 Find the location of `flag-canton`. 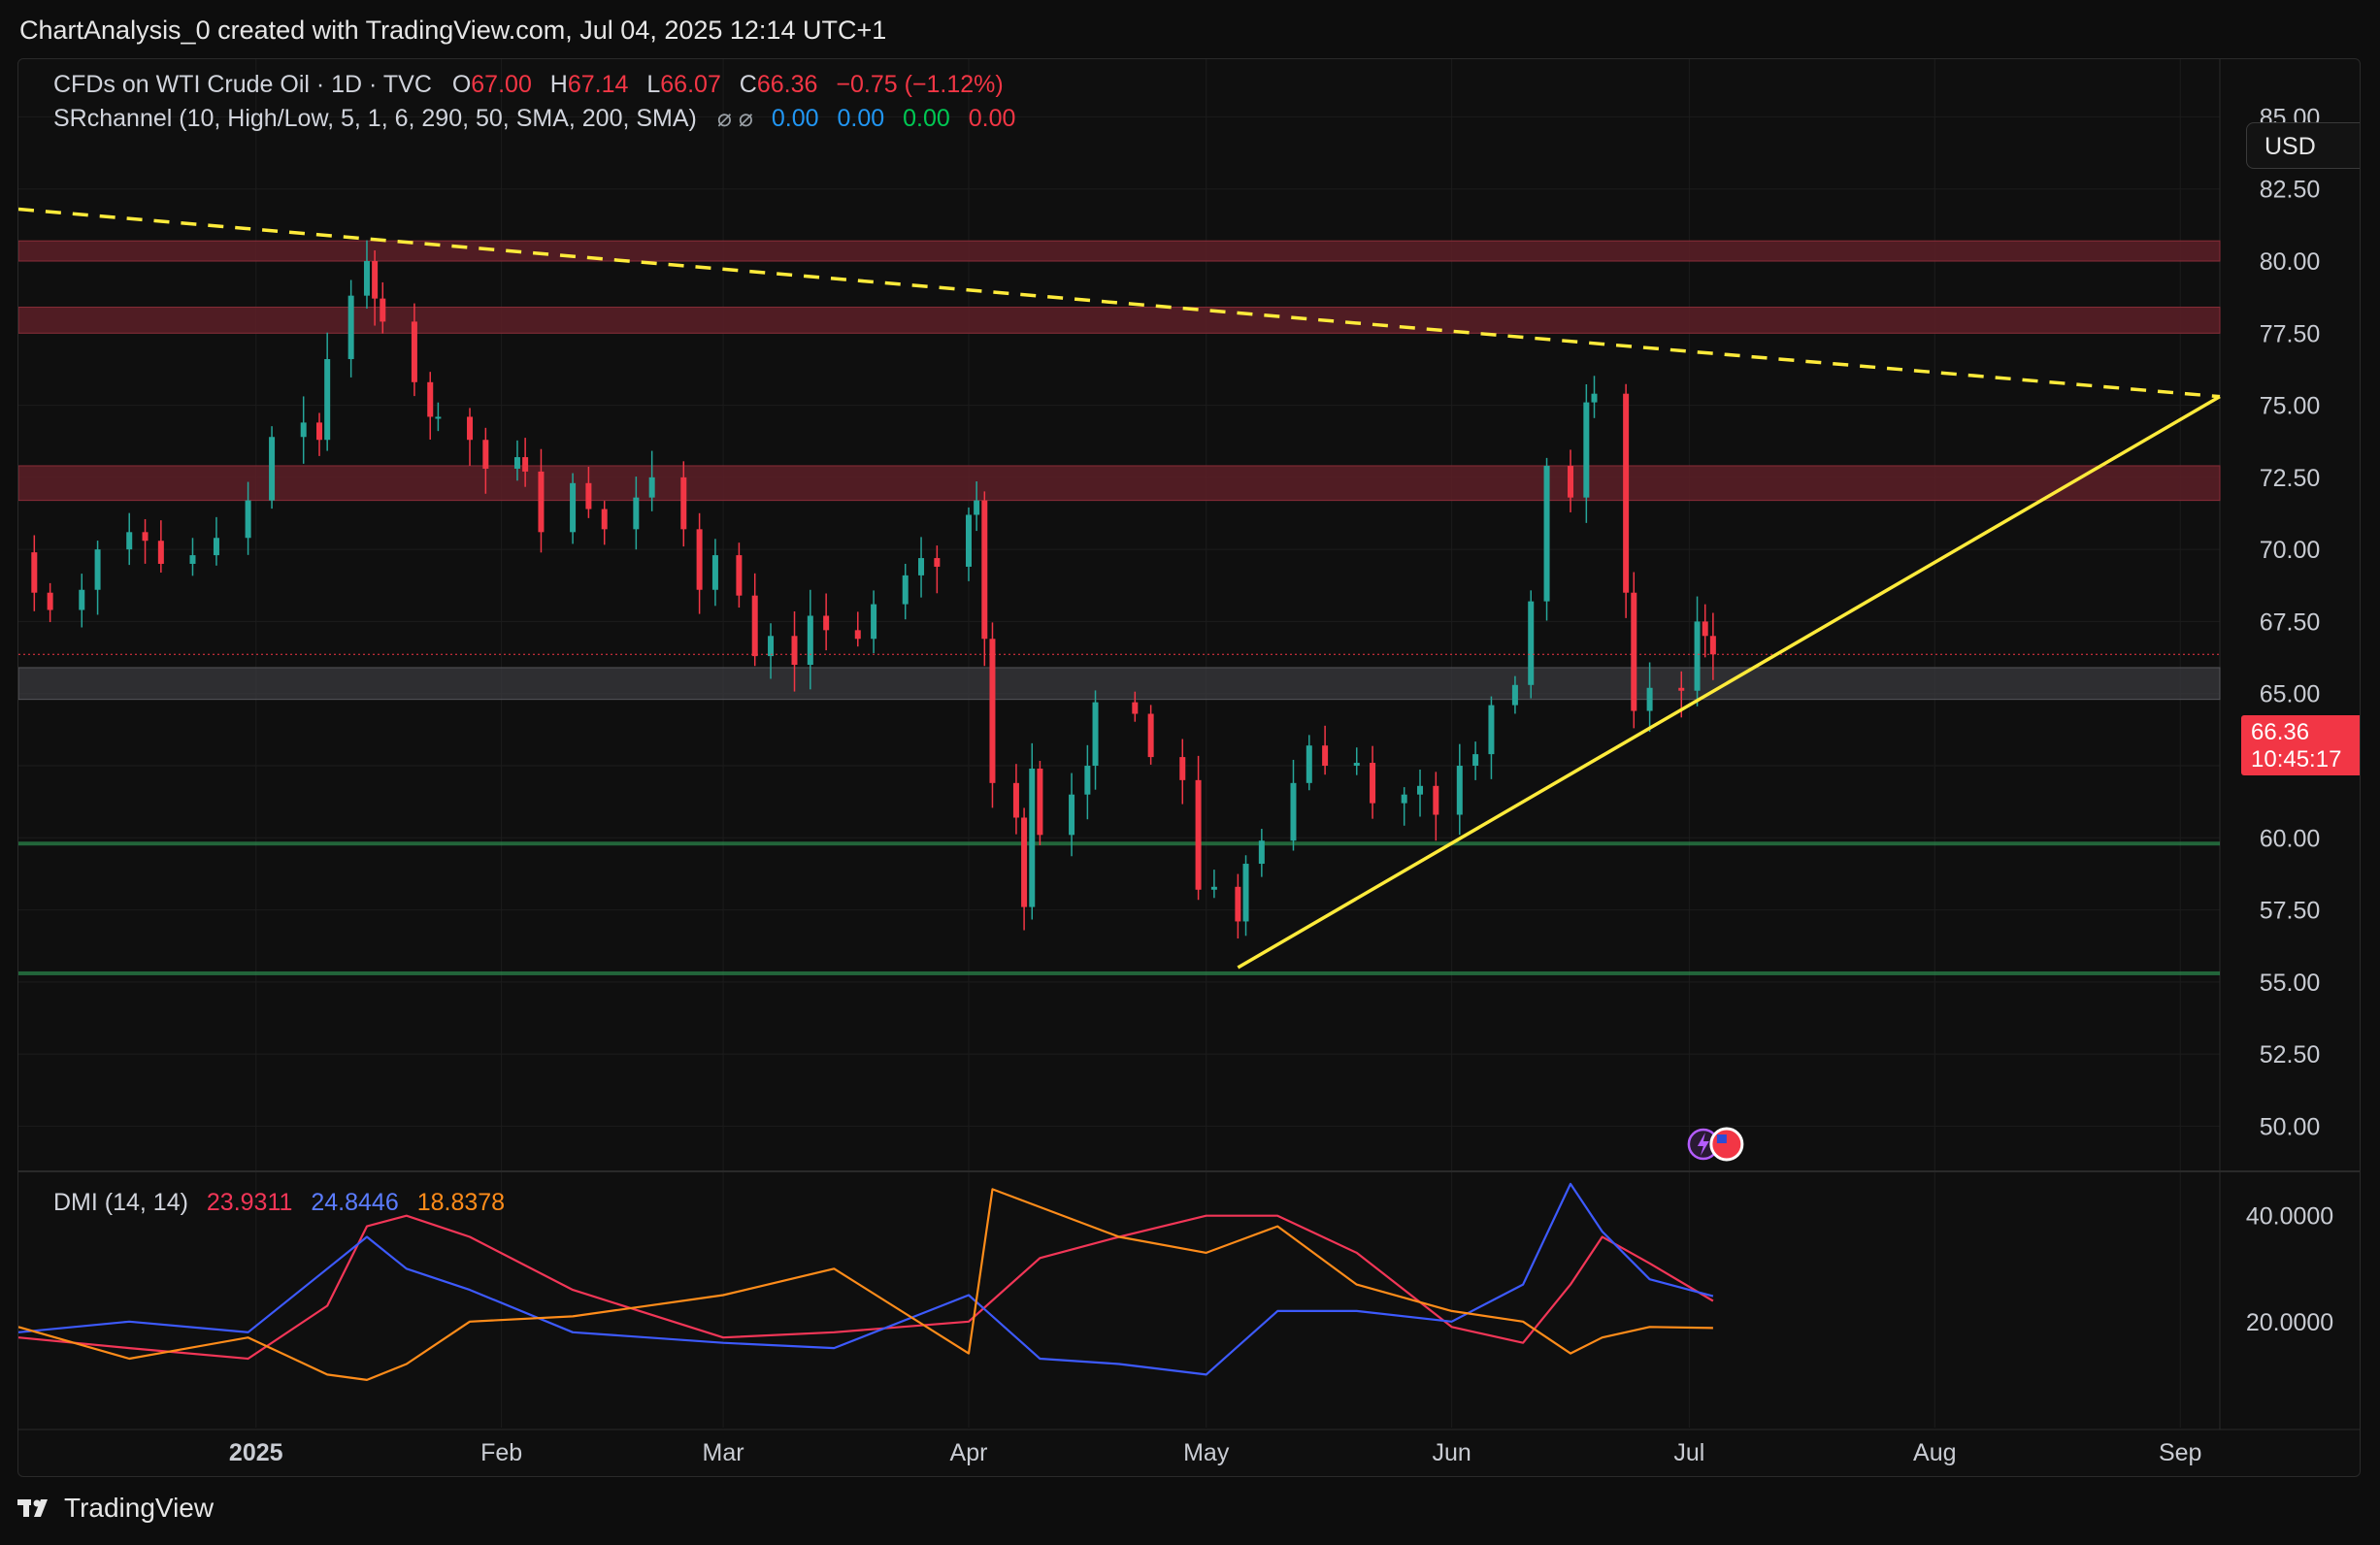

flag-canton is located at coordinates (1721, 1138).